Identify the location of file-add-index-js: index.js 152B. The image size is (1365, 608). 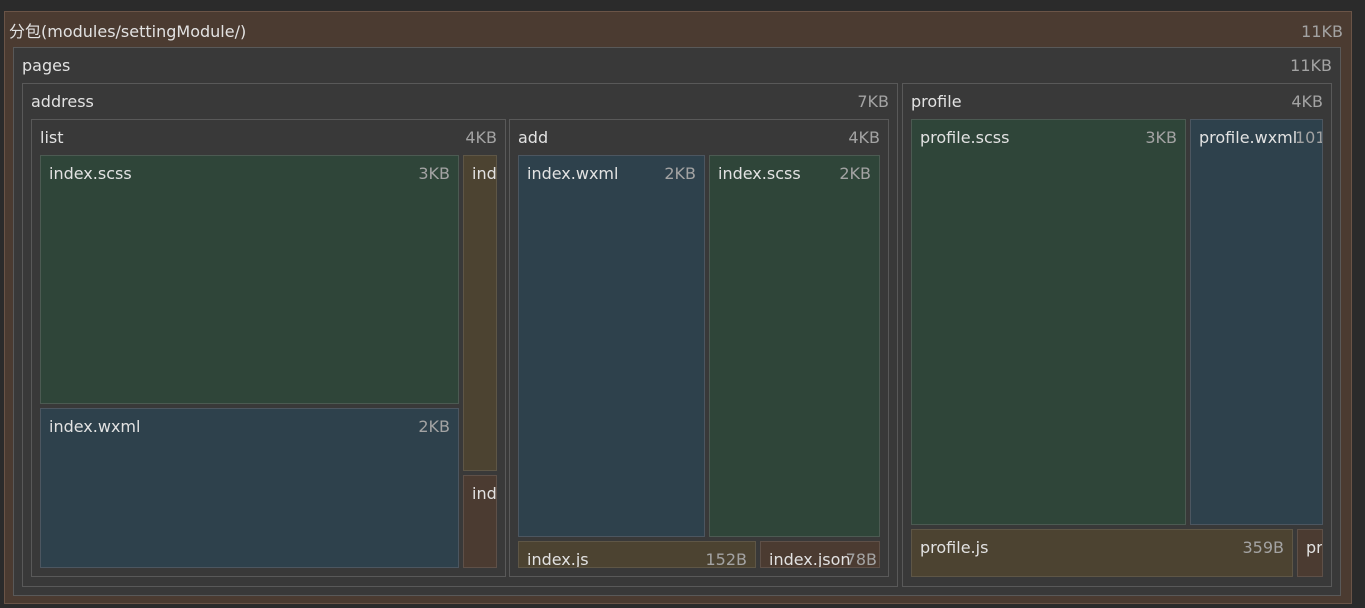
(637, 554).